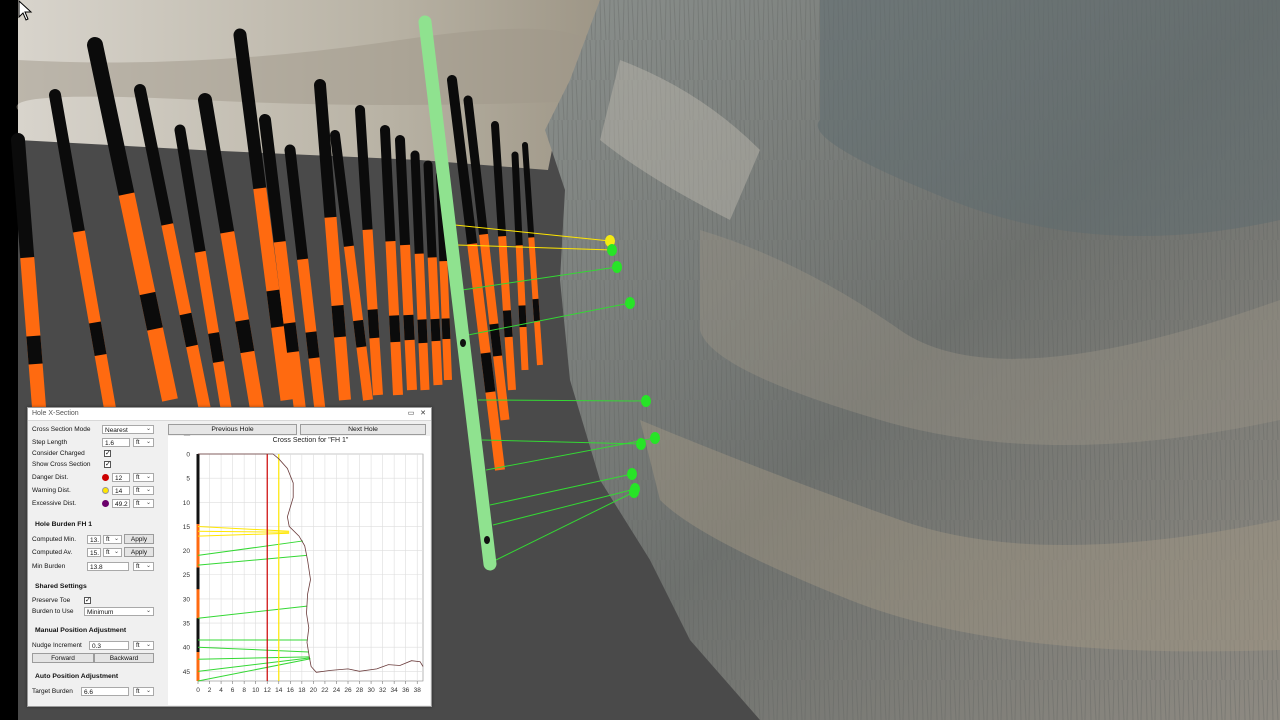  What do you see at coordinates (348, 690) in the screenshot?
I see `x-tick-label: 26` at bounding box center [348, 690].